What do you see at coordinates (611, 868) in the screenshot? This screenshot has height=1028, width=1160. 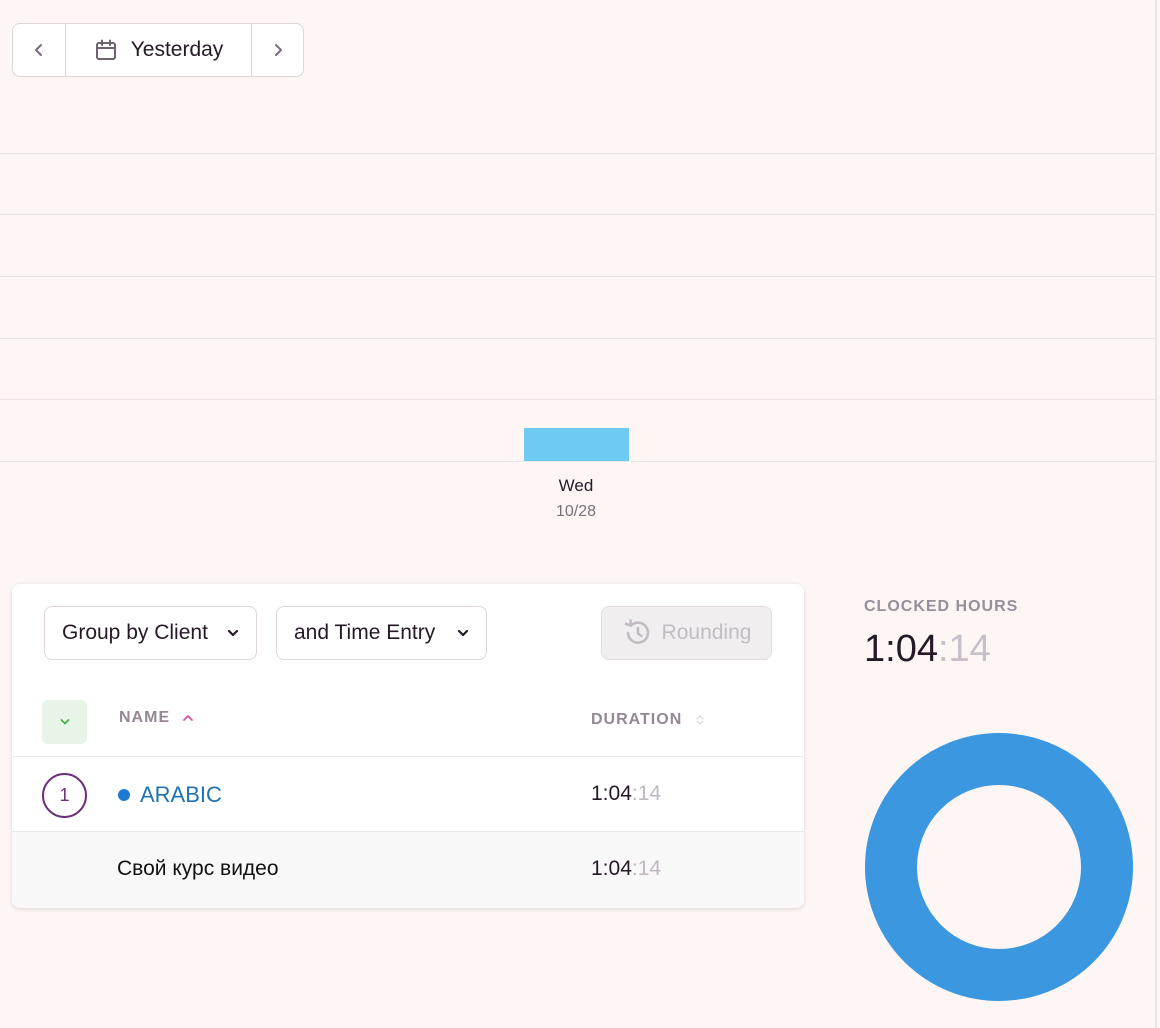 I see `time-entry-duration-main: 1:04` at bounding box center [611, 868].